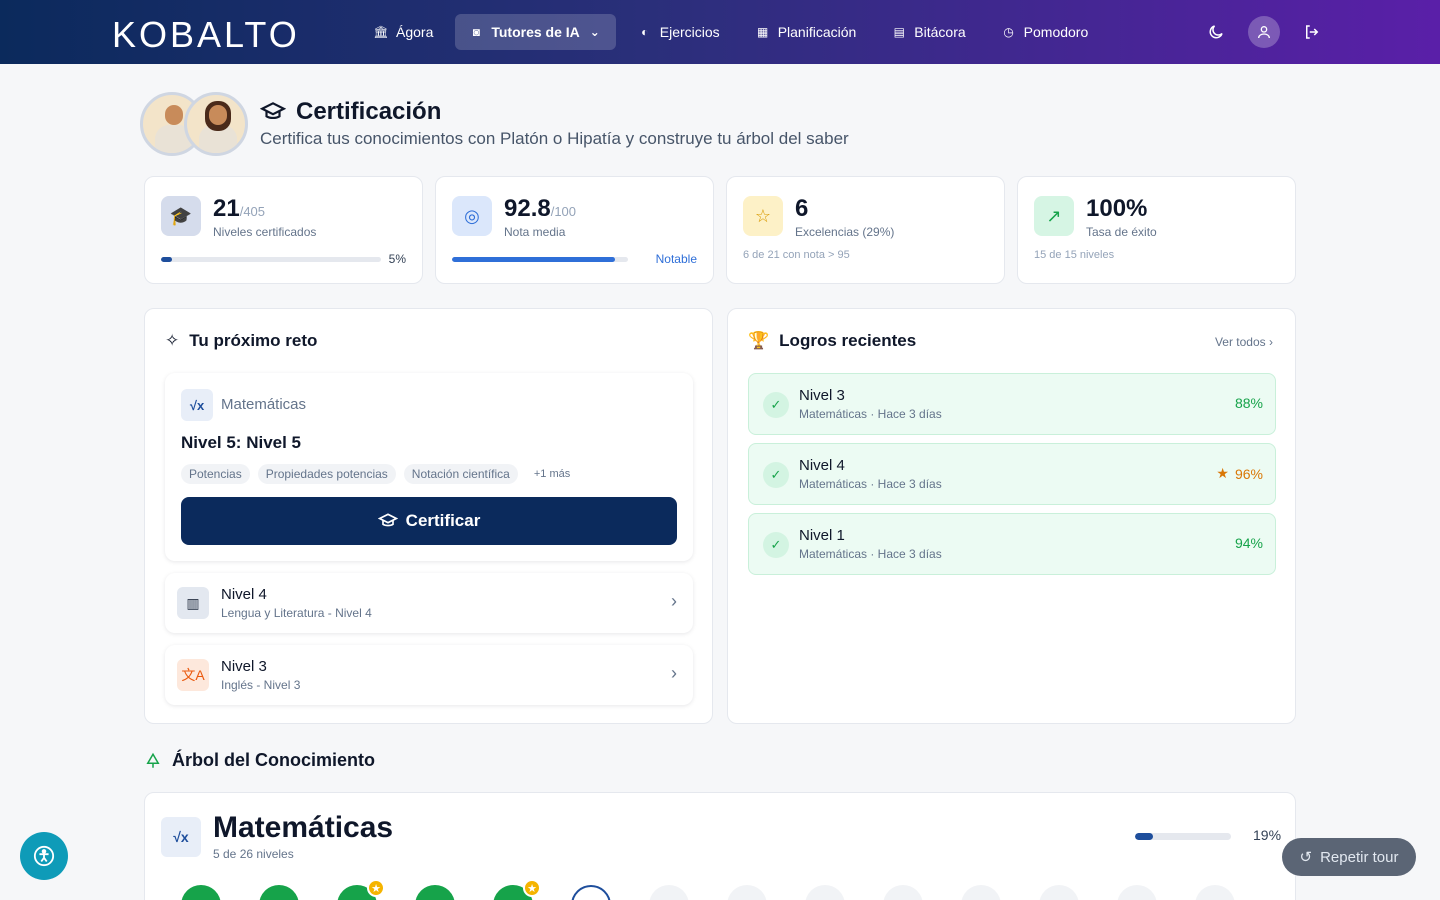 Image resolution: width=1440 pixels, height=900 pixels. I want to click on robot-icon: ◙, so click(476, 32).